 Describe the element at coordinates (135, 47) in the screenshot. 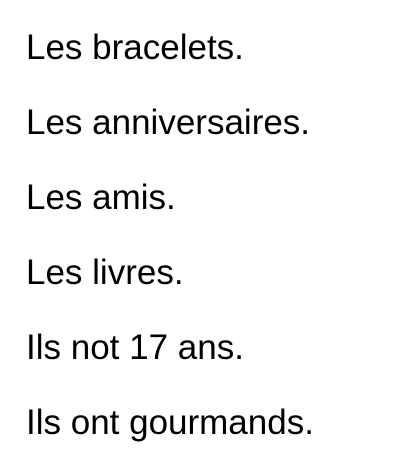

I see `text-line-1: Les bracelets.` at that location.